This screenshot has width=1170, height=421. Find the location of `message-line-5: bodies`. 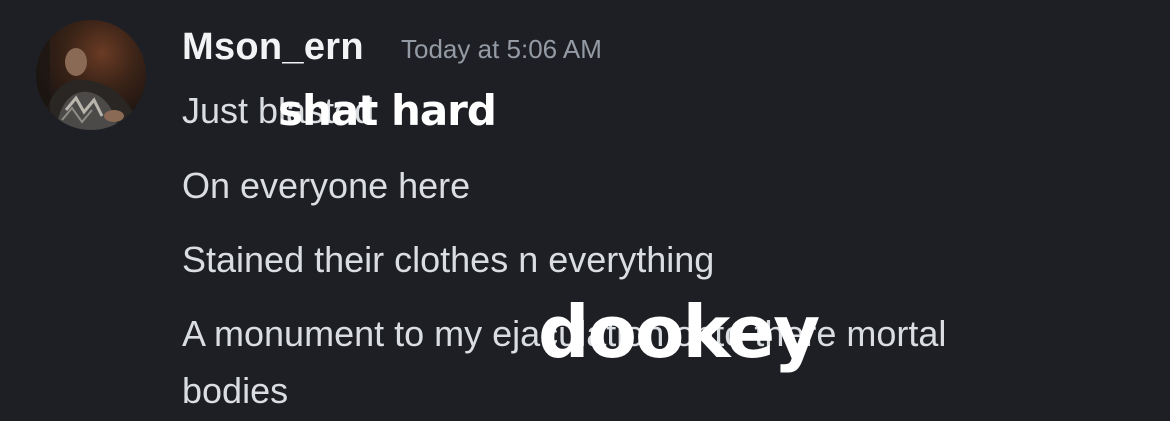

message-line-5: bodies is located at coordinates (235, 390).